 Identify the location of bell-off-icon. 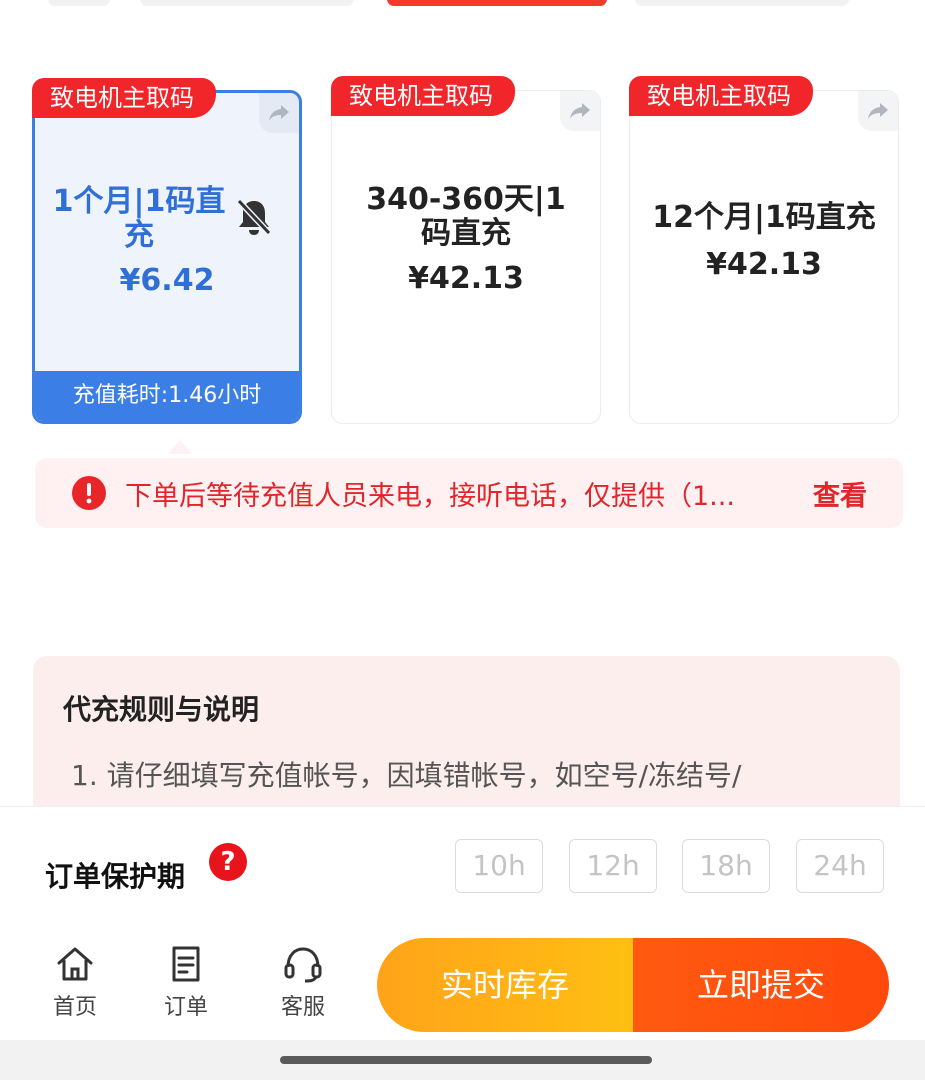
(254, 219).